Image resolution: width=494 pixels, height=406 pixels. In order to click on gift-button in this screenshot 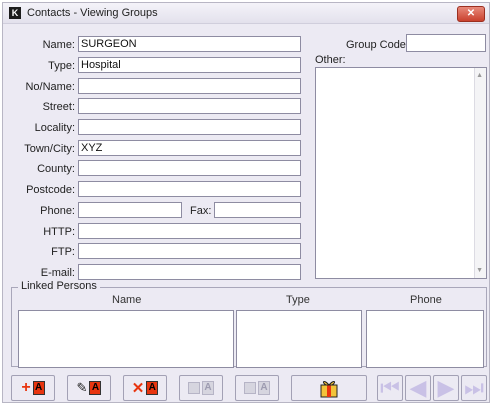, I will do `click(329, 388)`.